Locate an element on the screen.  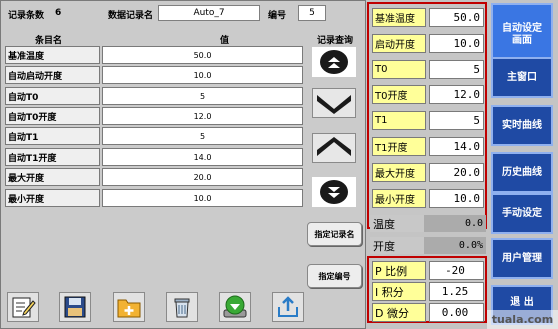
download-icon is located at coordinates (235, 306).